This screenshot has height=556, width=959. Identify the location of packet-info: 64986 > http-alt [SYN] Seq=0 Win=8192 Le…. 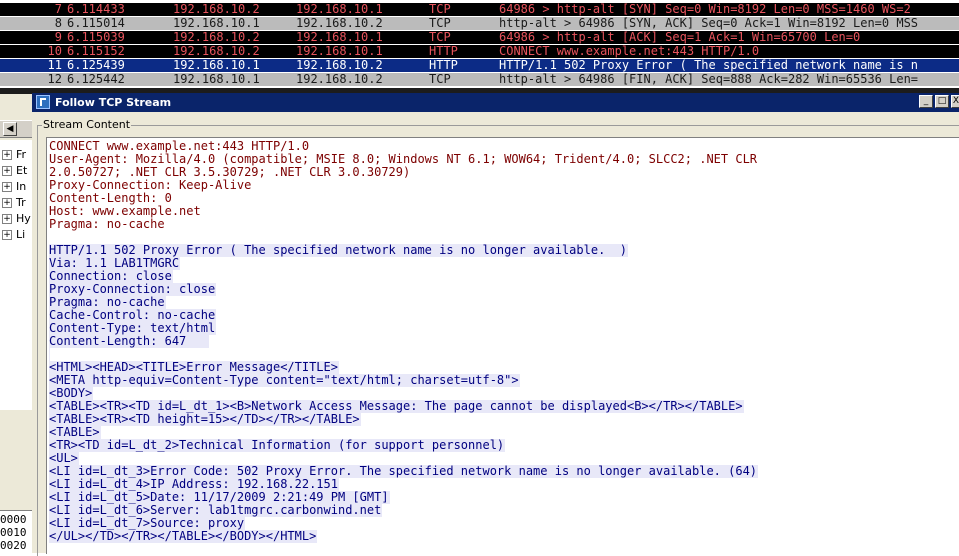
(705, 9).